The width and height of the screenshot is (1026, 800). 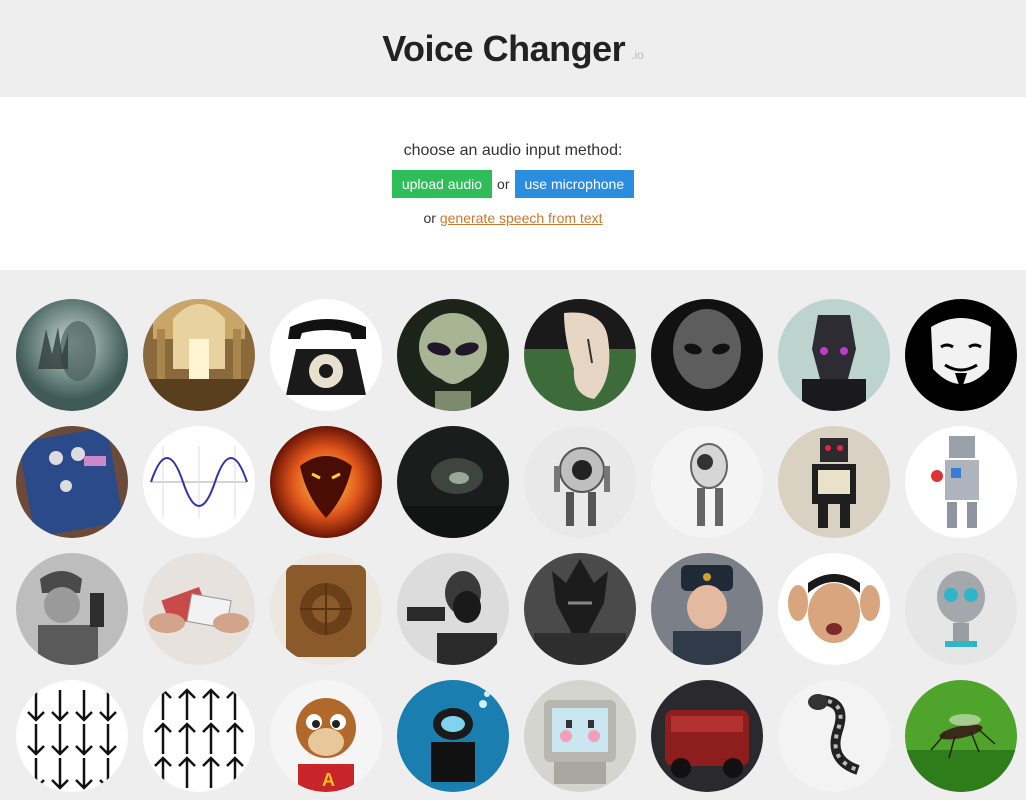 I want to click on input-buttons: upload audio or use microphone, so click(x=513, y=184).